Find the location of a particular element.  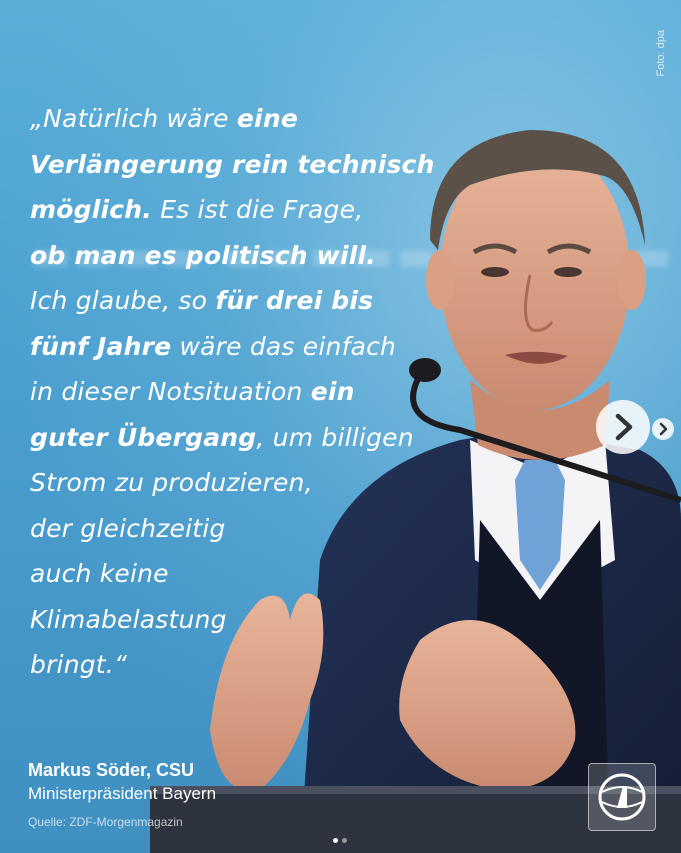

quote-line: Ich glaube, so für drei bis is located at coordinates (240, 301).